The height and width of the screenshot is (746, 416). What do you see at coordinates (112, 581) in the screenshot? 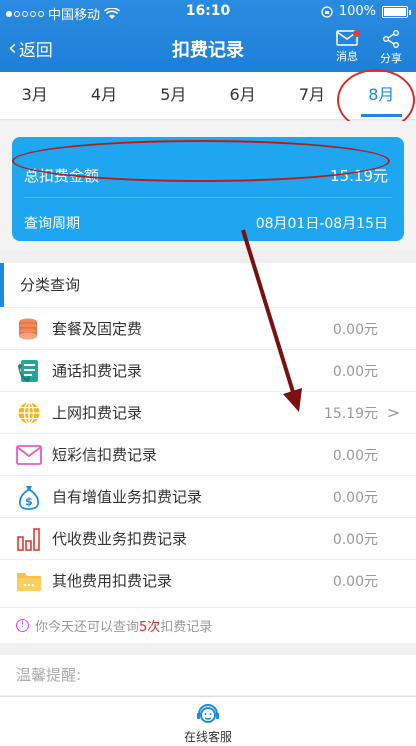
I see `category-label: 其他费用扣费记录` at bounding box center [112, 581].